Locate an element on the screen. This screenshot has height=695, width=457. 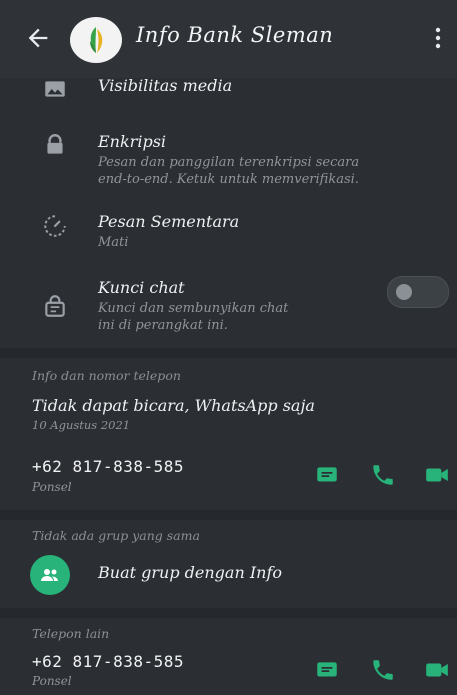
media-visibility-label: Visibilitas media is located at coordinates (165, 85).